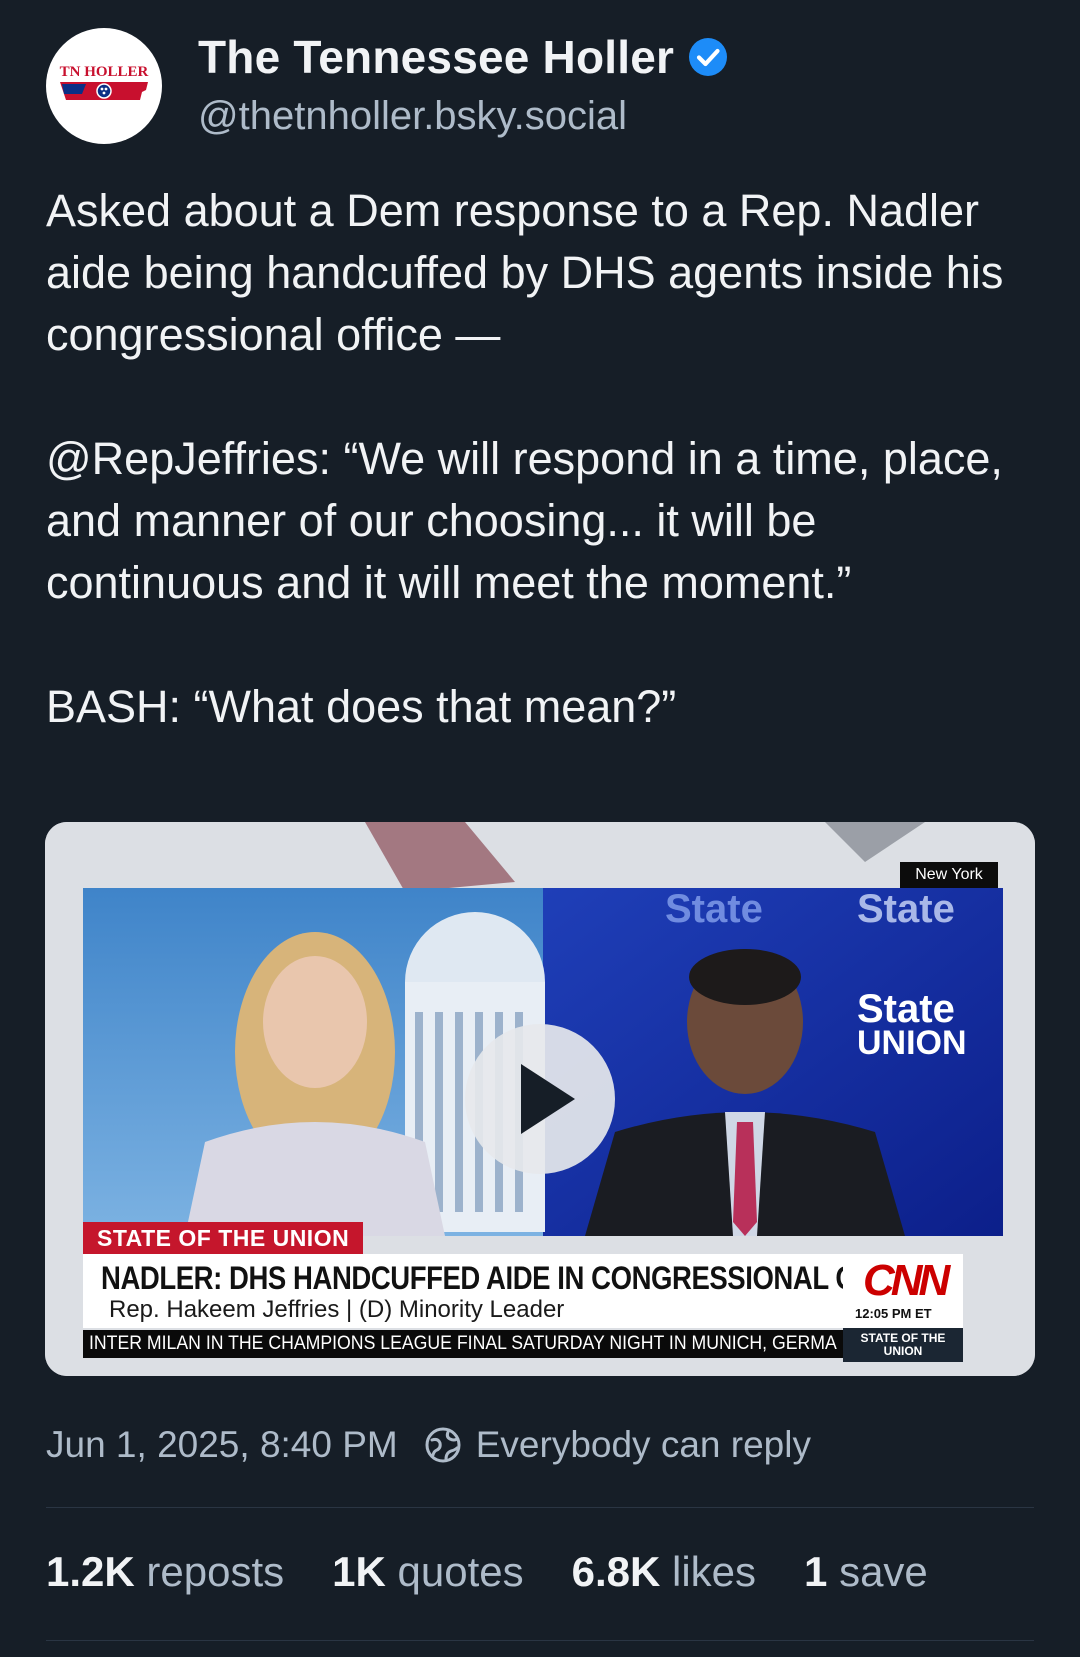 The width and height of the screenshot is (1080, 1657). Describe the element at coordinates (460, 1571) in the screenshot. I see `quotes-label: quotes` at that location.